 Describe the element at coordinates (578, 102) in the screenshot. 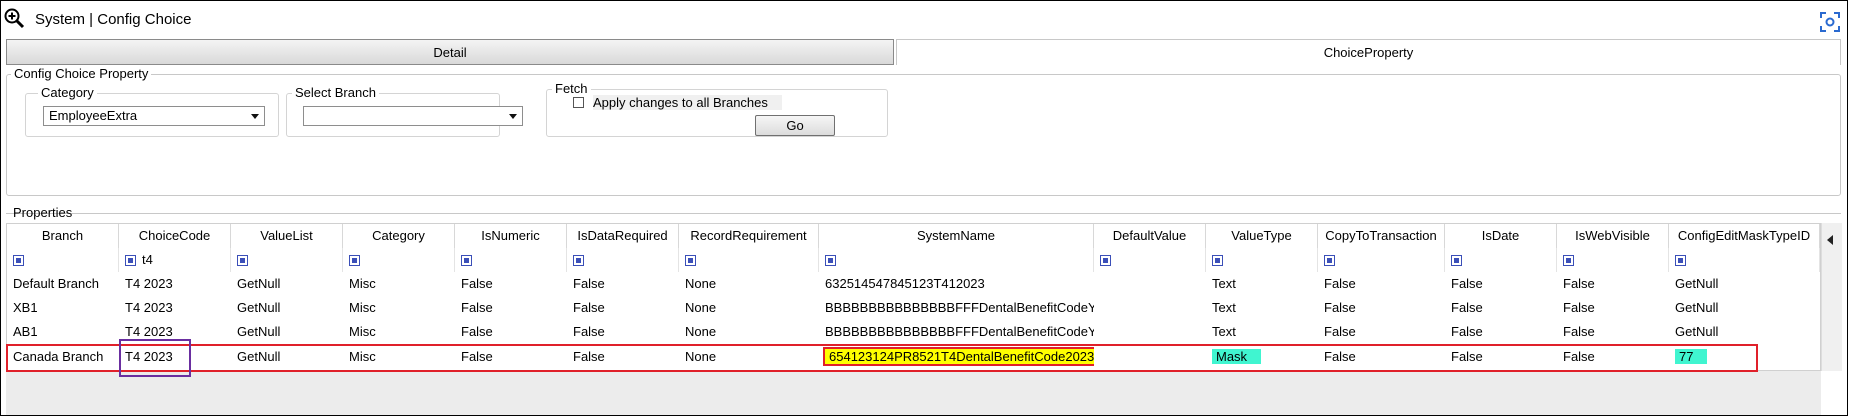

I see `apply-all-branches-checkbox` at that location.